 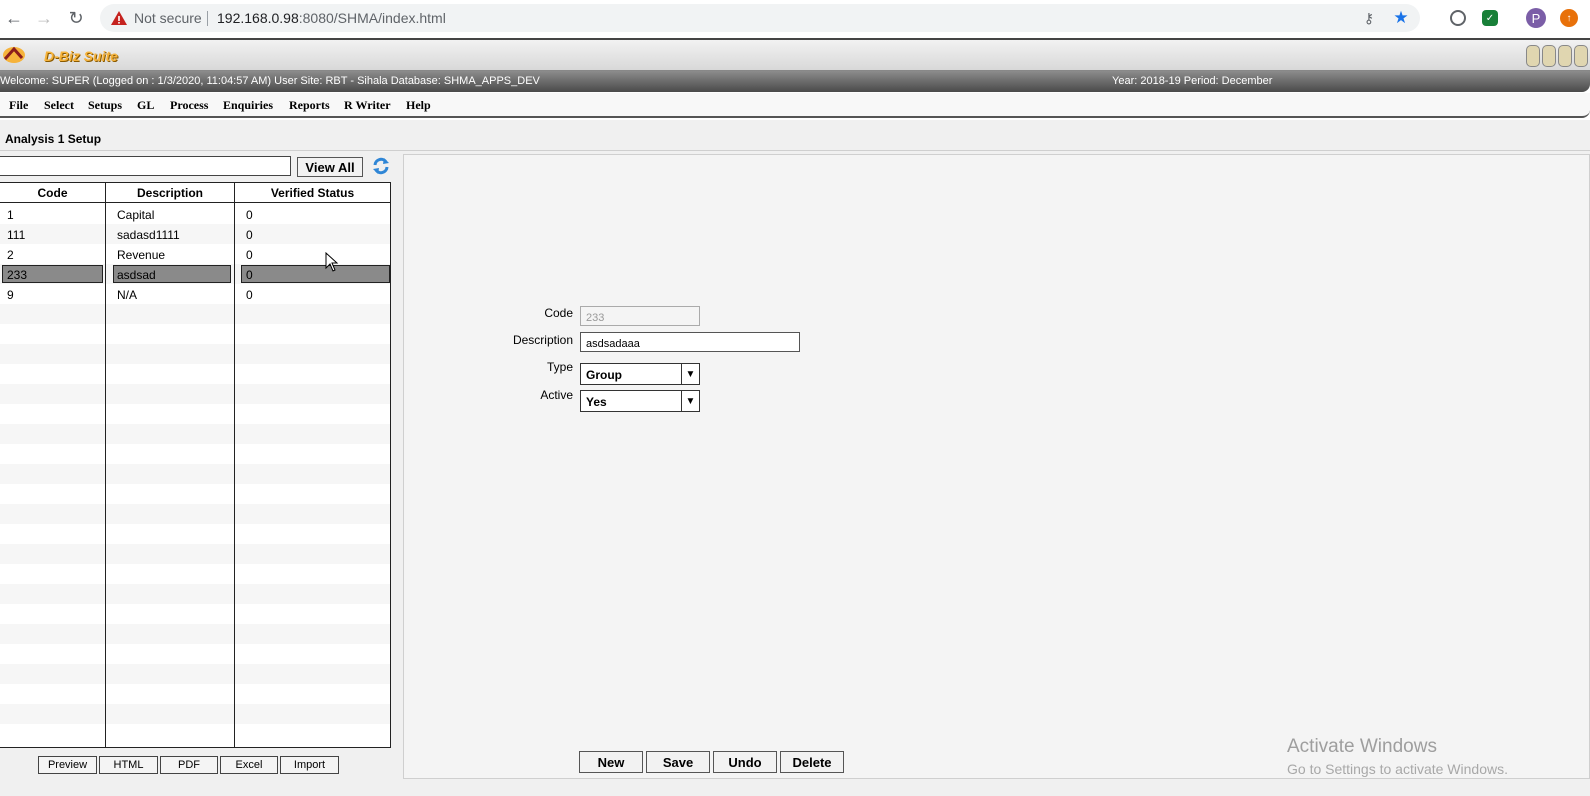 I want to click on column-header-verified-status: Verified Status, so click(x=312, y=193).